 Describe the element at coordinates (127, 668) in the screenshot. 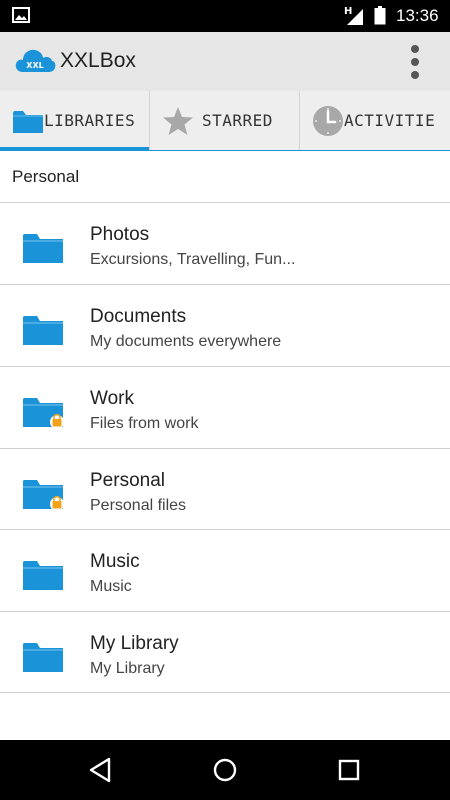

I see `library-description: My Library` at that location.